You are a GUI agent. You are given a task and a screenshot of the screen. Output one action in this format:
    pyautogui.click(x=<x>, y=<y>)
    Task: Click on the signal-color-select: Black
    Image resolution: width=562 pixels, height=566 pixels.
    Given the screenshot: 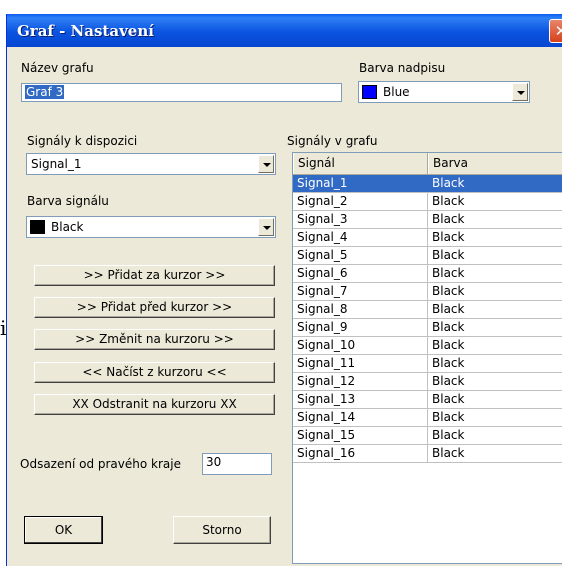 What is the action you would take?
    pyautogui.click(x=151, y=227)
    